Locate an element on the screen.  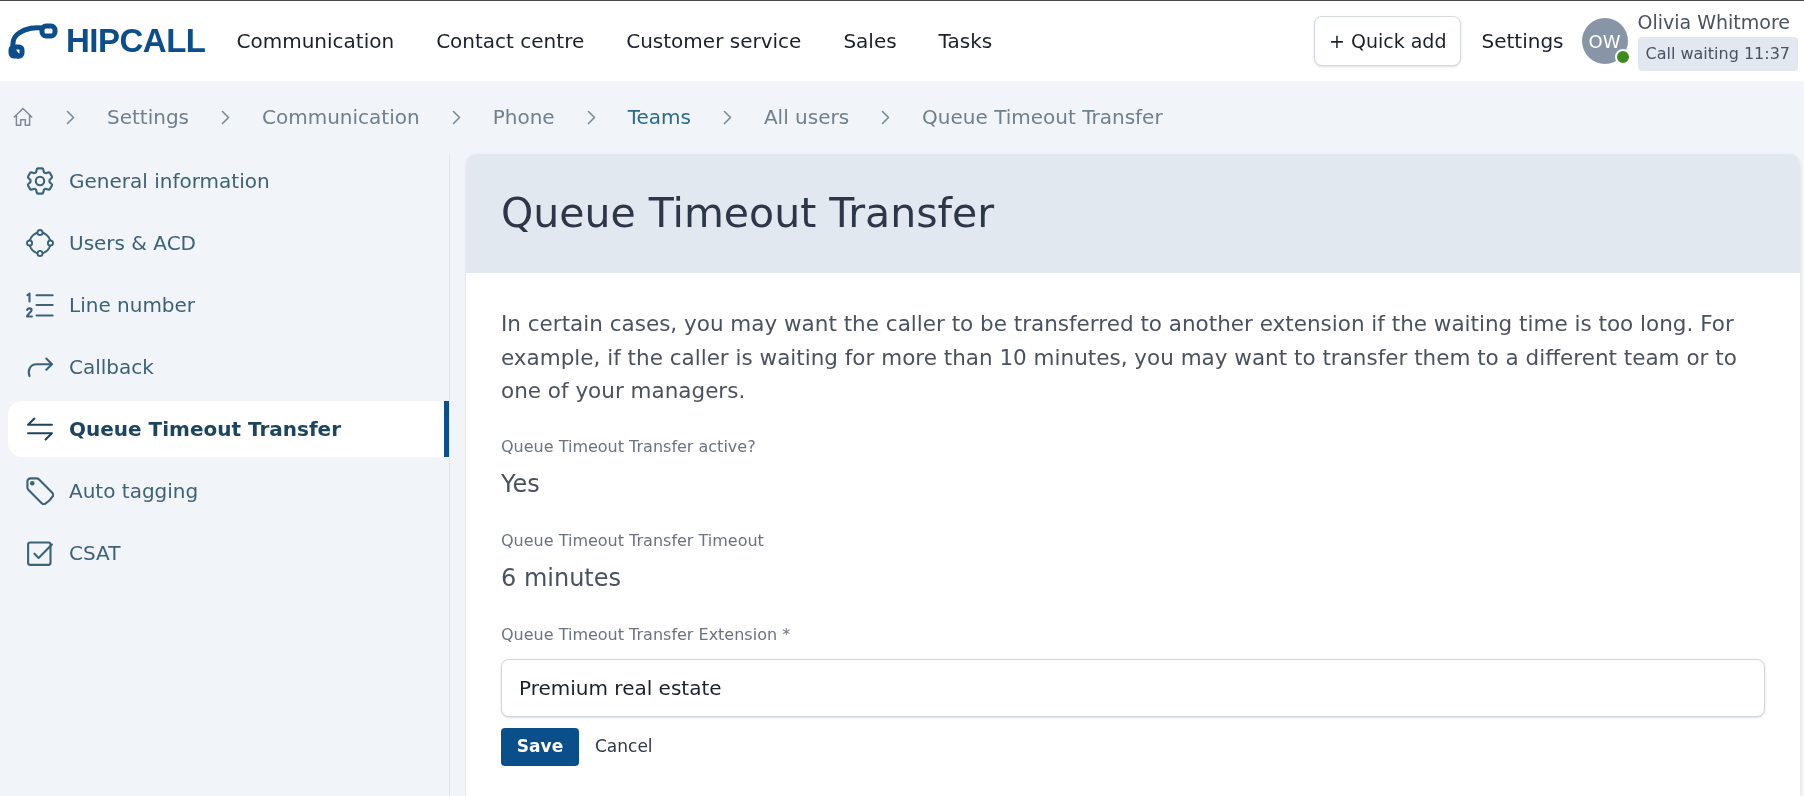
phone-handset-icon is located at coordinates (32, 41).